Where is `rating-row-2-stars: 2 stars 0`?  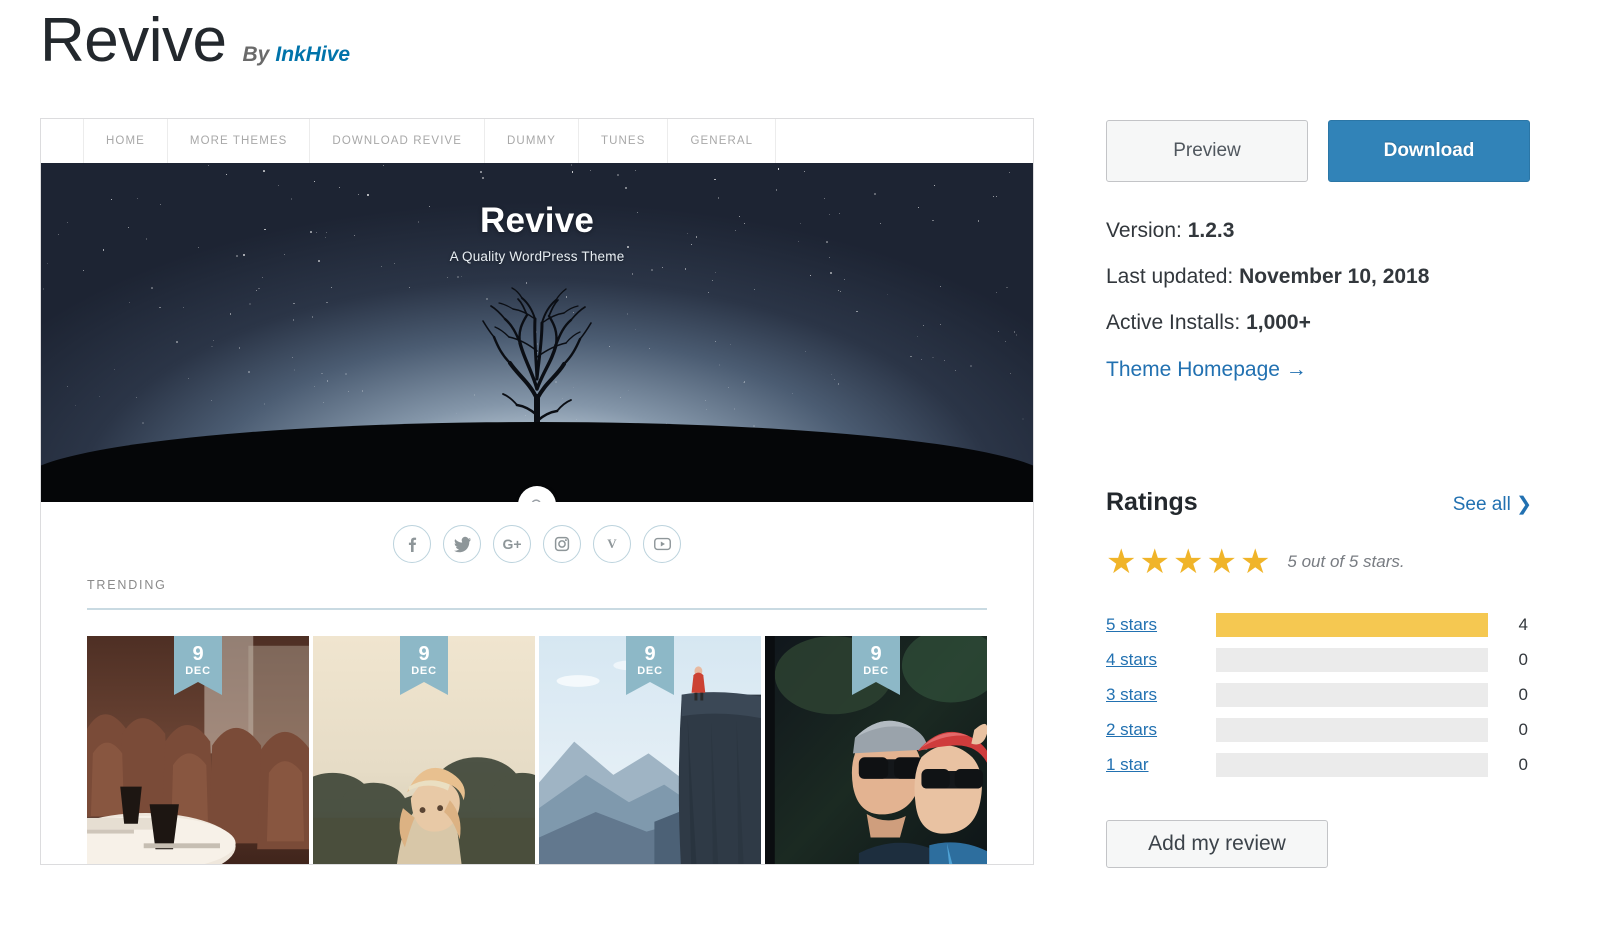
rating-row-2-stars: 2 stars 0 is located at coordinates (1319, 729).